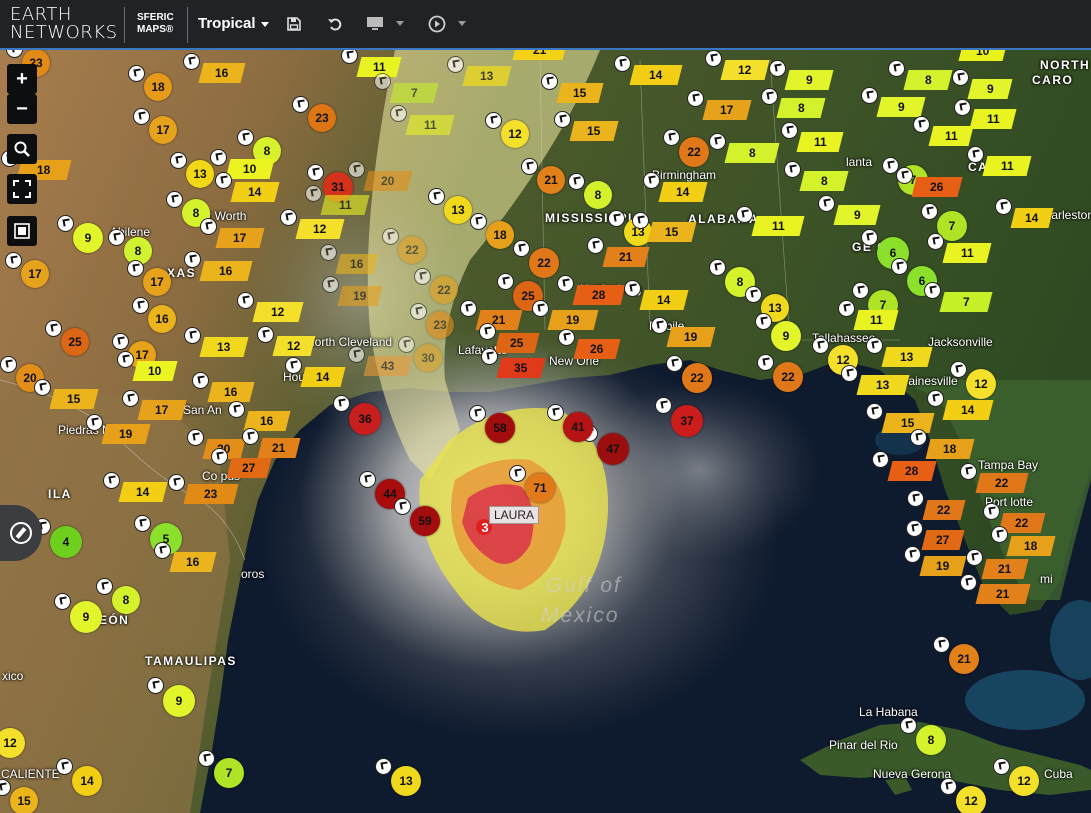 Image resolution: width=1091 pixels, height=813 pixels. What do you see at coordinates (162, 319) in the screenshot?
I see `wind-gust-circle-marker: 16` at bounding box center [162, 319].